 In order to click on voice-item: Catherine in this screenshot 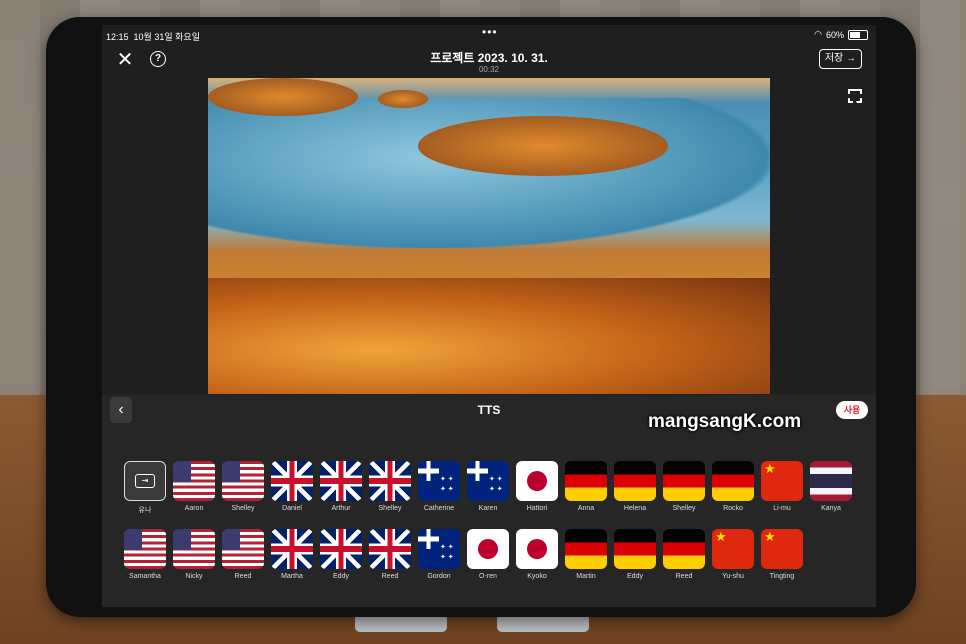, I will do `click(439, 488)`.